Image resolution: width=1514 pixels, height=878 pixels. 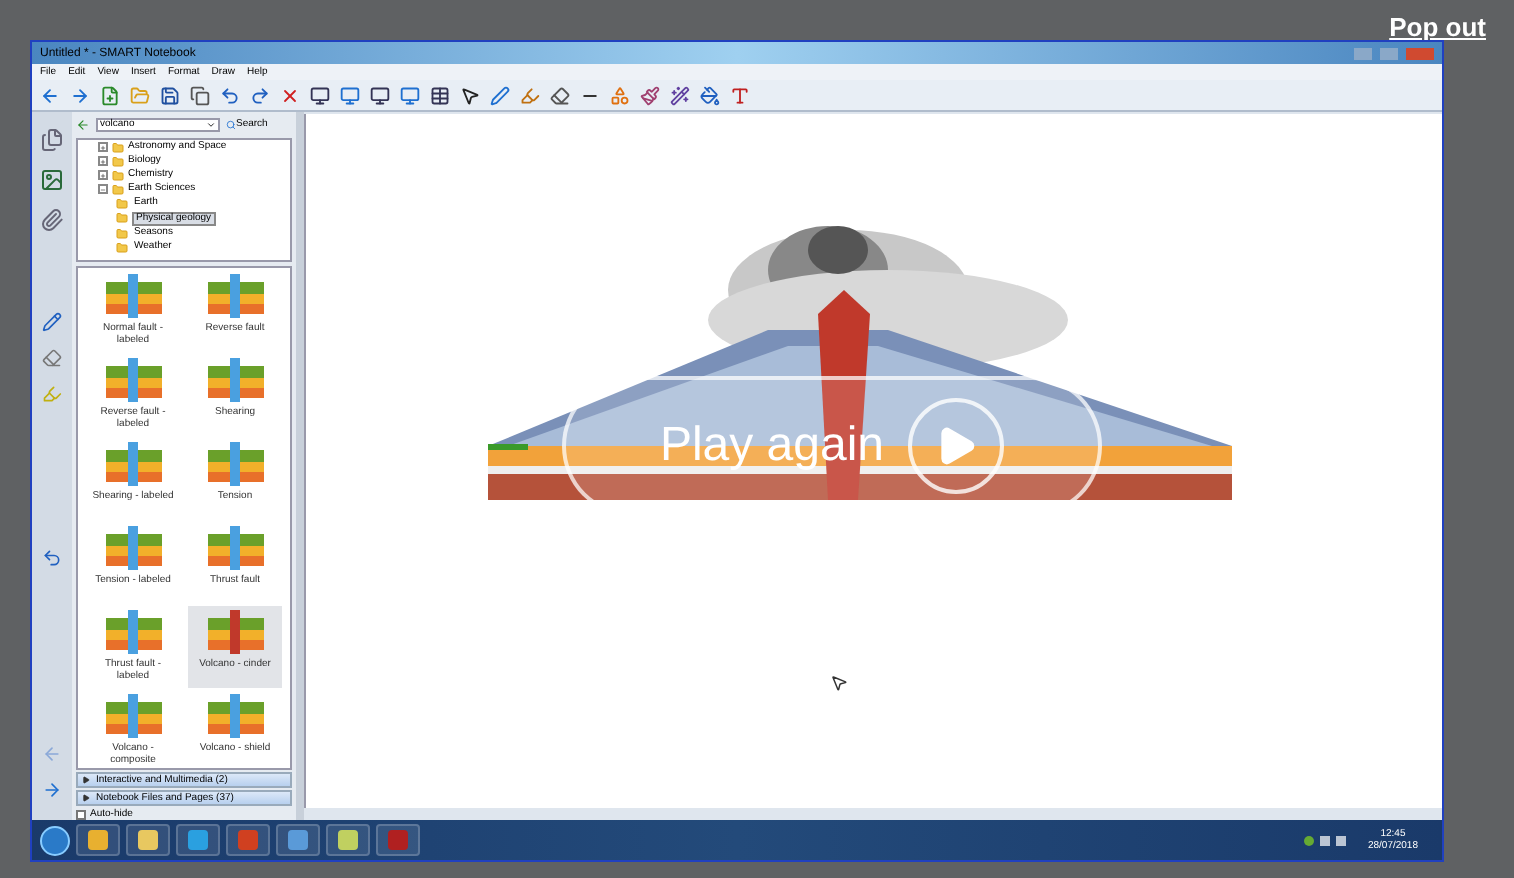 I want to click on notebook-app-icon, so click(x=298, y=840).